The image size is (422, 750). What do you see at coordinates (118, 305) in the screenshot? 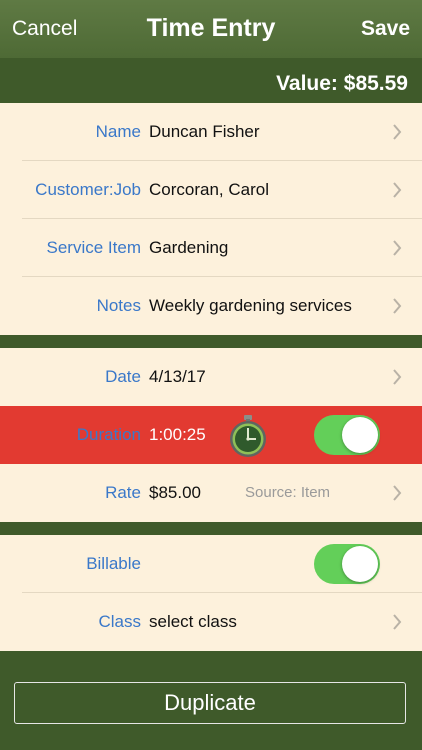
I see `notes-label: Notes` at bounding box center [118, 305].